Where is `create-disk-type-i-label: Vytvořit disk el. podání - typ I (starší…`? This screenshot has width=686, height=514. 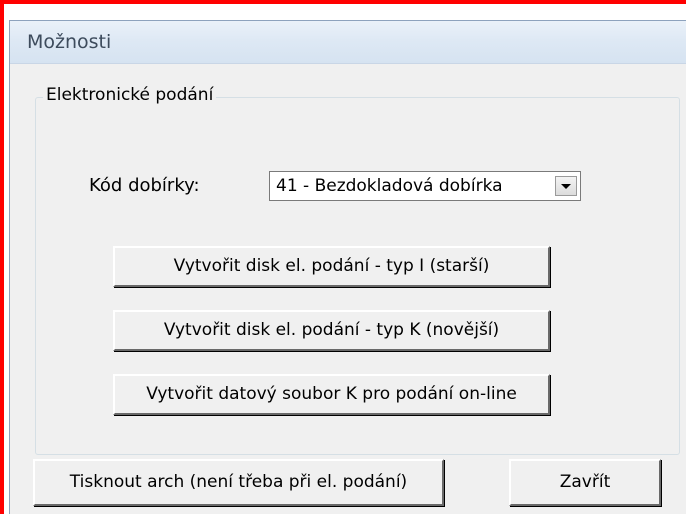 create-disk-type-i-label: Vytvořit disk el. podání - typ I (starší… is located at coordinates (331, 266).